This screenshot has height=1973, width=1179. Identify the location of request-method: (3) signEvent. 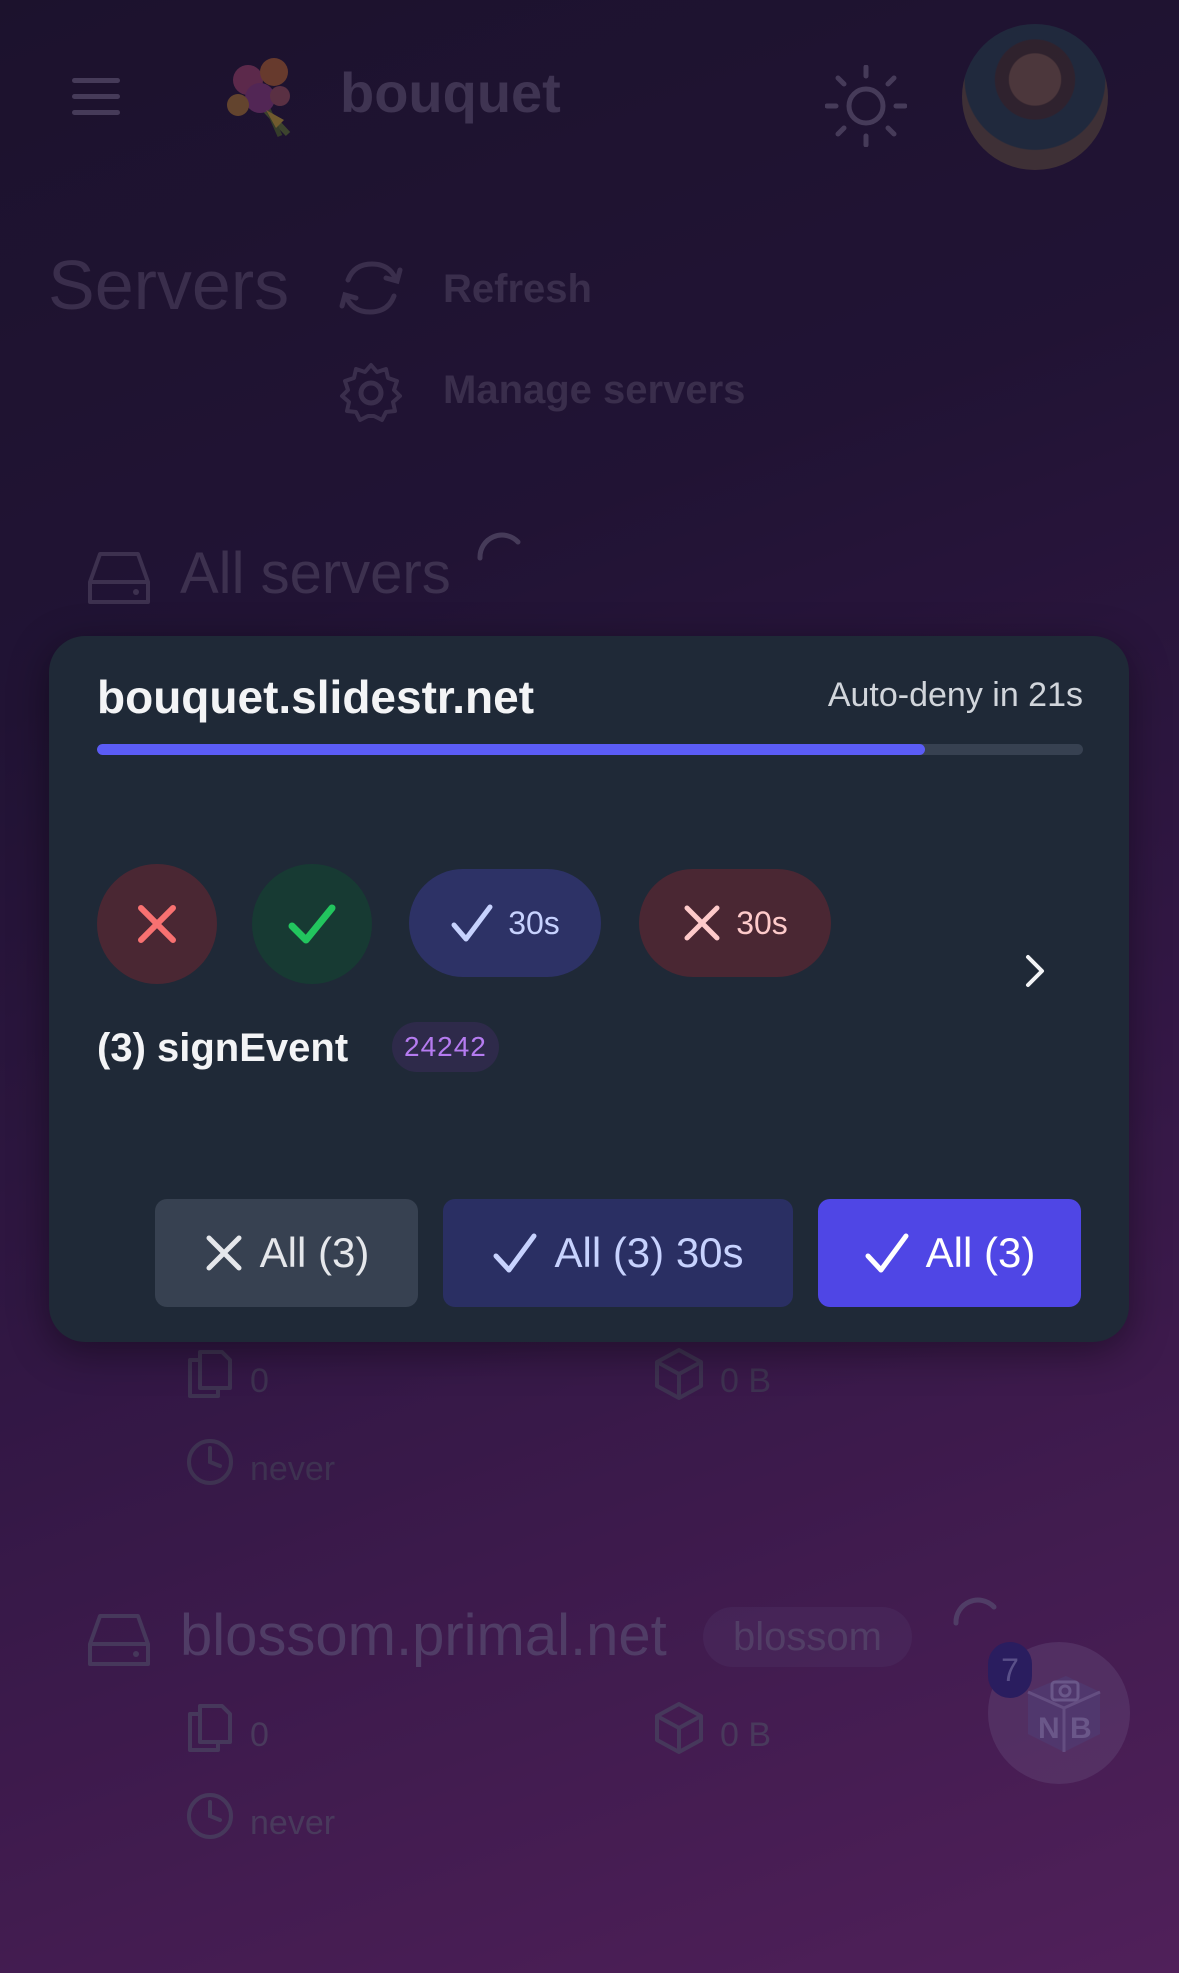
(223, 1048).